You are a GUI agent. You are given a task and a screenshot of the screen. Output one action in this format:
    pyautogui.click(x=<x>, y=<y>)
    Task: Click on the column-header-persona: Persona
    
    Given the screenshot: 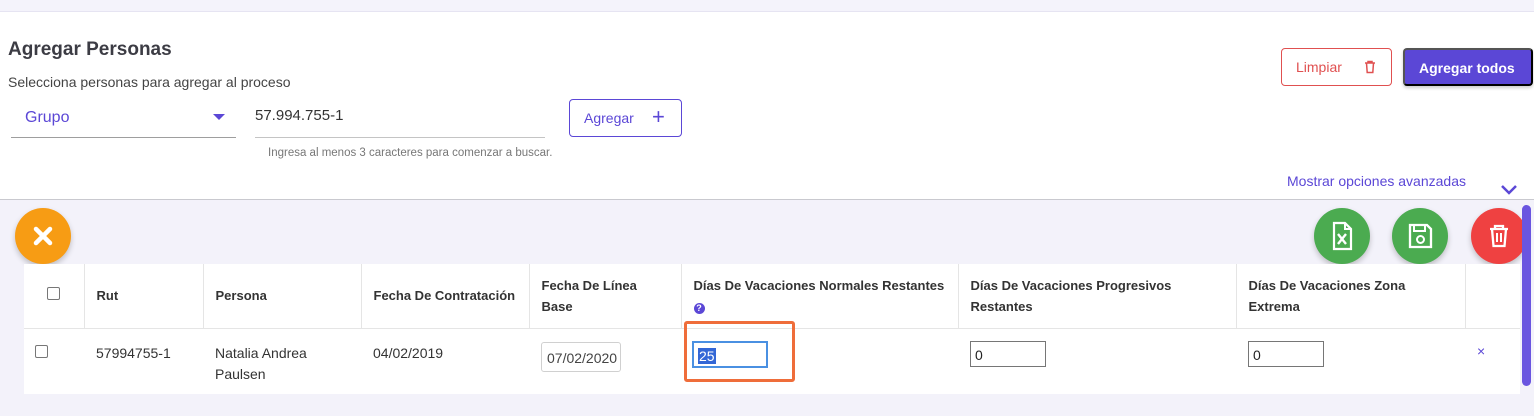 What is the action you would take?
    pyautogui.click(x=282, y=296)
    